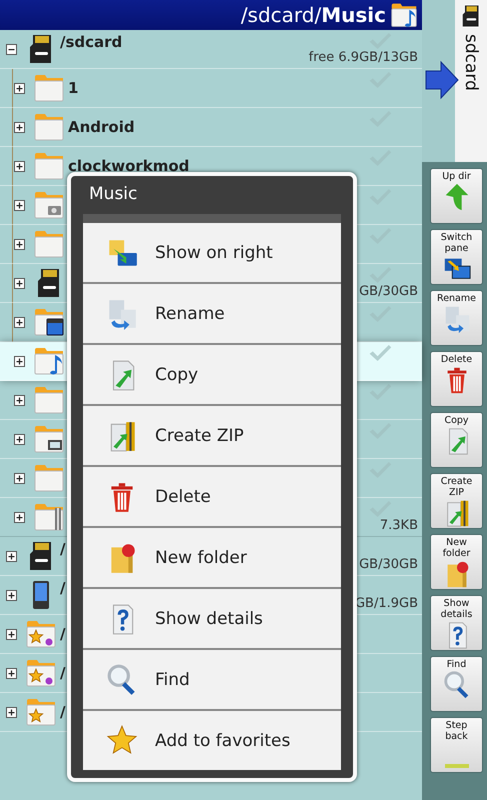 This screenshot has width=487, height=800. Describe the element at coordinates (129, 166) in the screenshot. I see `folder-name: clockworkmod` at that location.